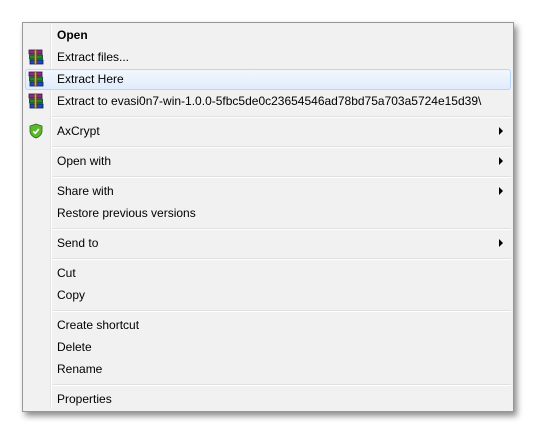 This screenshot has width=536, height=434. I want to click on menu-item-properties: Properties, so click(268, 399).